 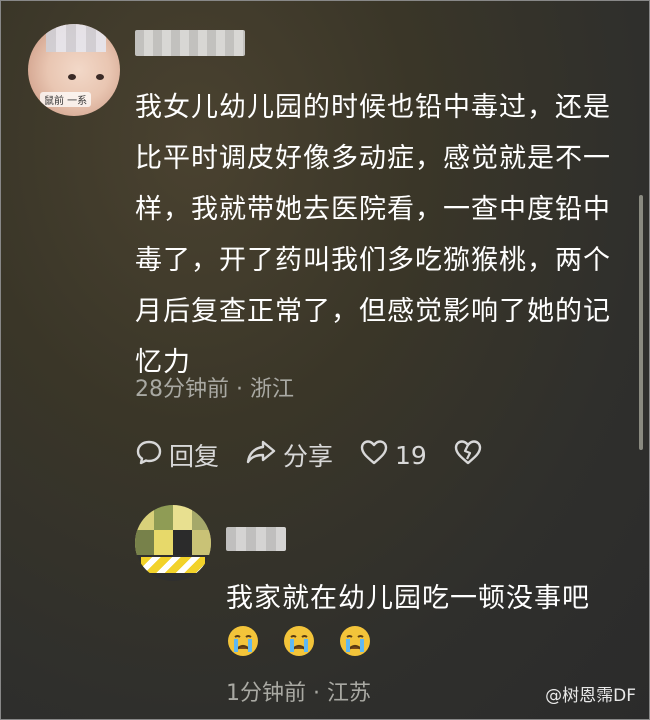 I want to click on comment-bubble-icon, so click(x=152, y=455).